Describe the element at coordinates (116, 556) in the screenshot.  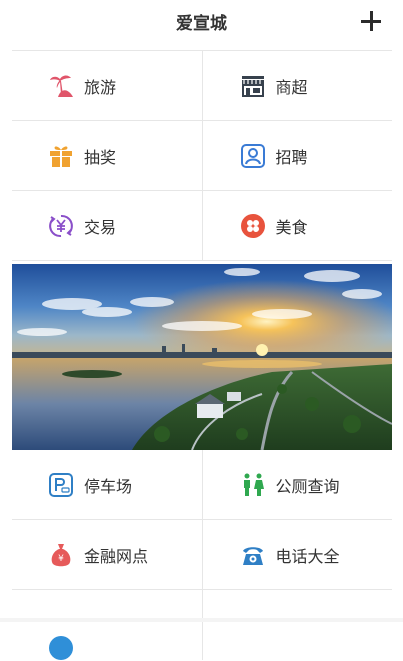
I see `grid-item-label: 金融网点` at that location.